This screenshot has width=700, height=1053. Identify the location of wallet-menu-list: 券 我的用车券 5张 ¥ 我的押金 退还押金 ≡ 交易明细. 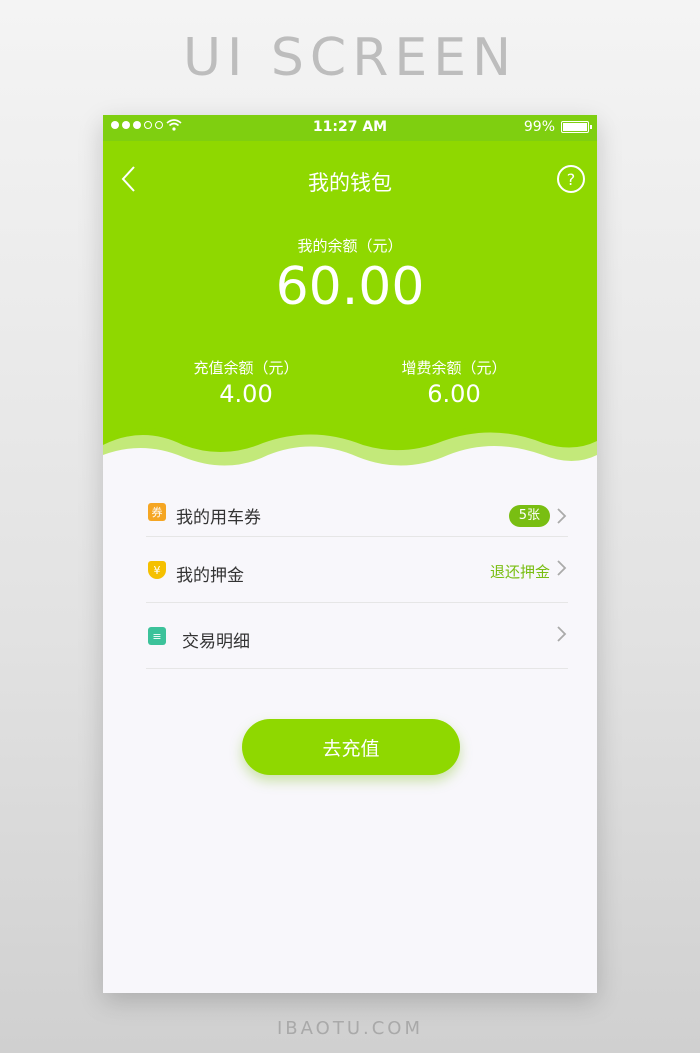
(357, 578).